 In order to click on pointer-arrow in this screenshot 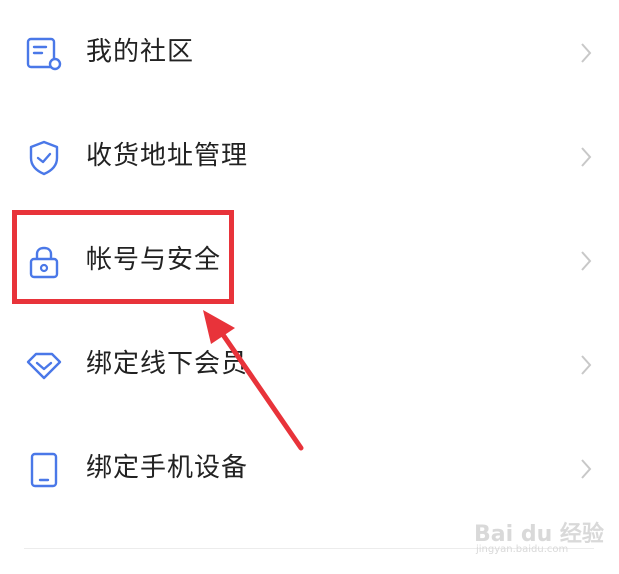, I will do `click(253, 380)`.